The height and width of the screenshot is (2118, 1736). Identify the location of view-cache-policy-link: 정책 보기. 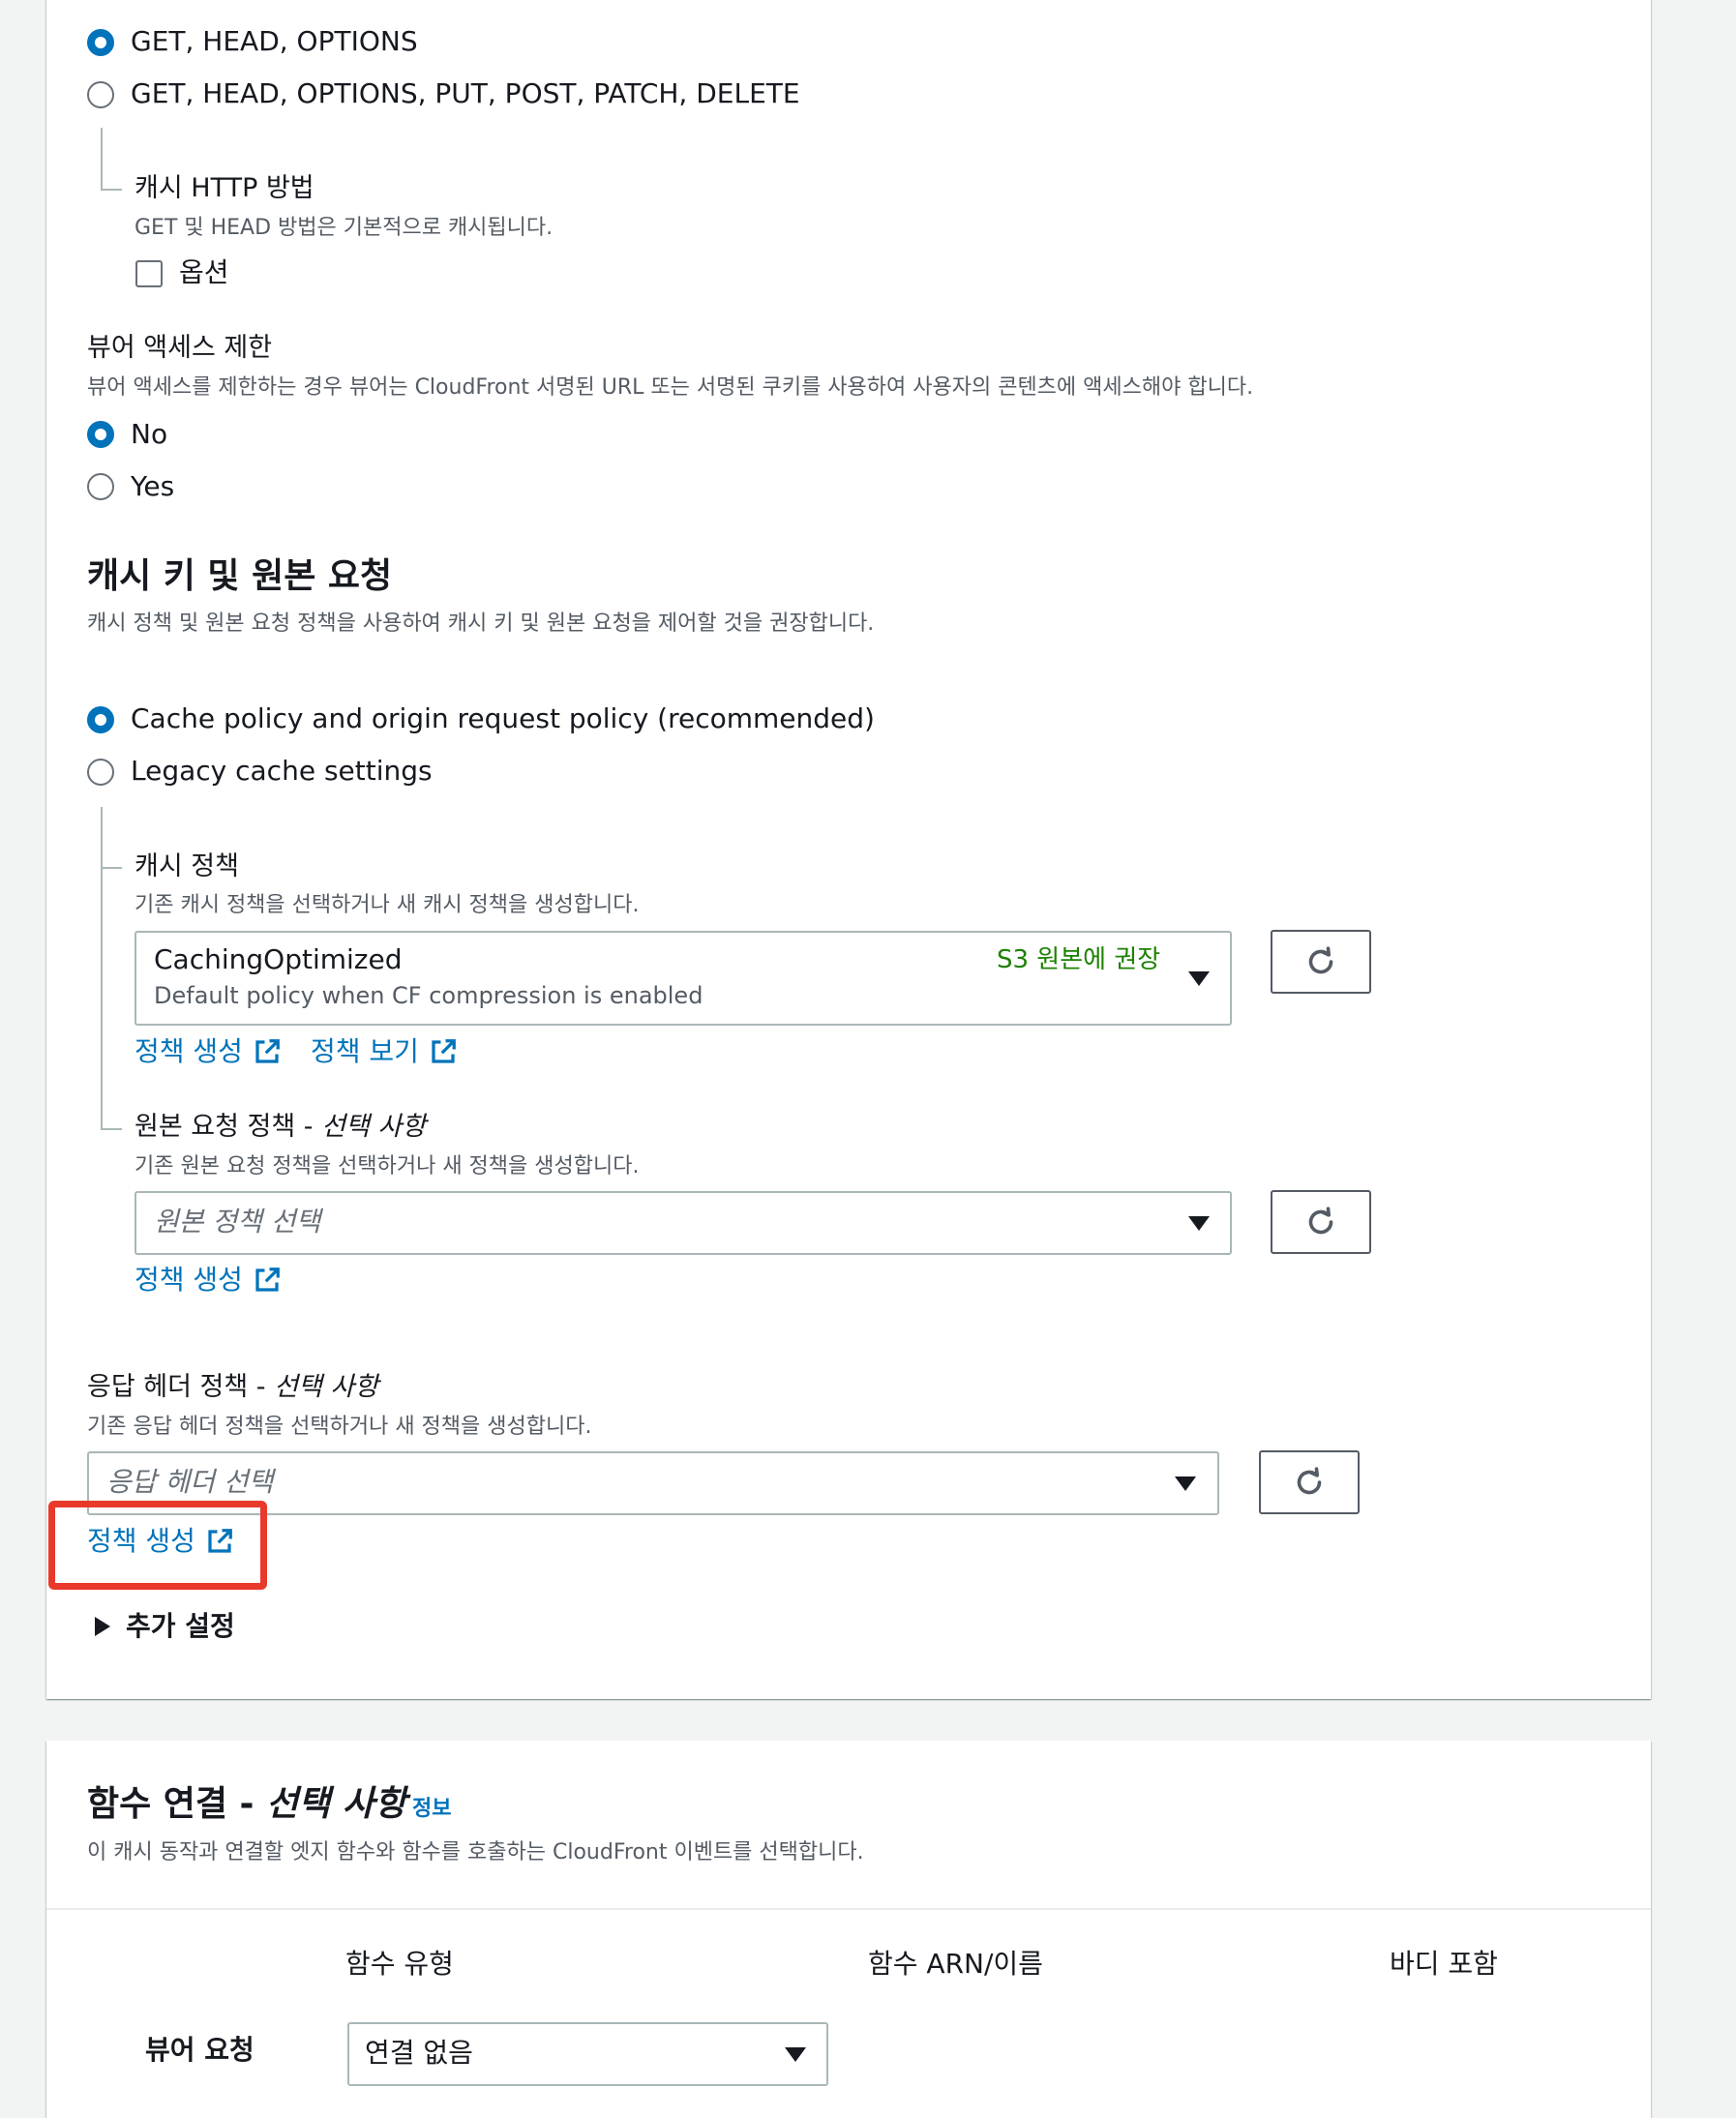
(384, 1051).